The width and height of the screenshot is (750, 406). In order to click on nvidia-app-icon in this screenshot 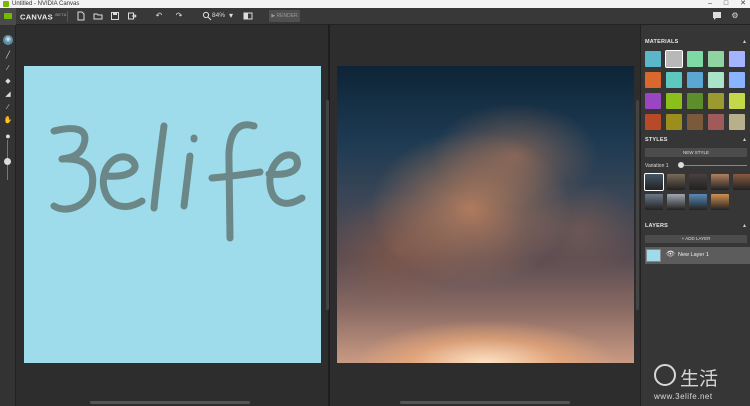, I will do `click(6, 4)`.